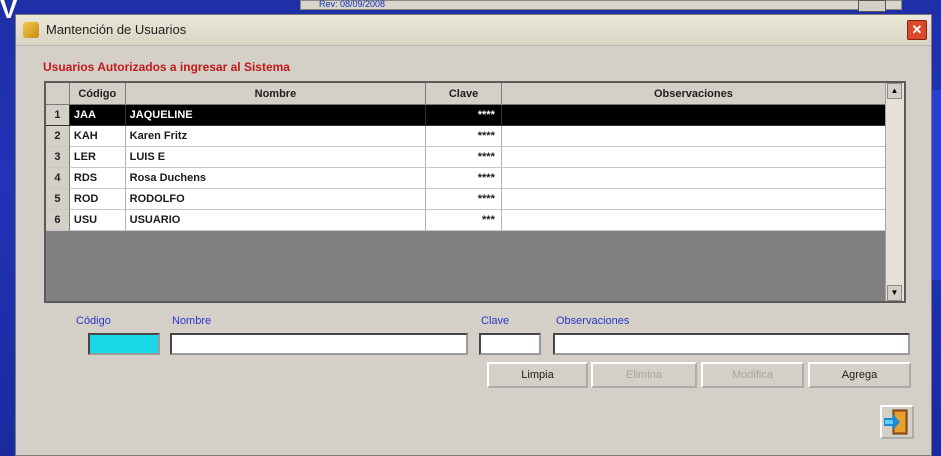  Describe the element at coordinates (58, 178) in the screenshot. I see `row-number: 4` at that location.